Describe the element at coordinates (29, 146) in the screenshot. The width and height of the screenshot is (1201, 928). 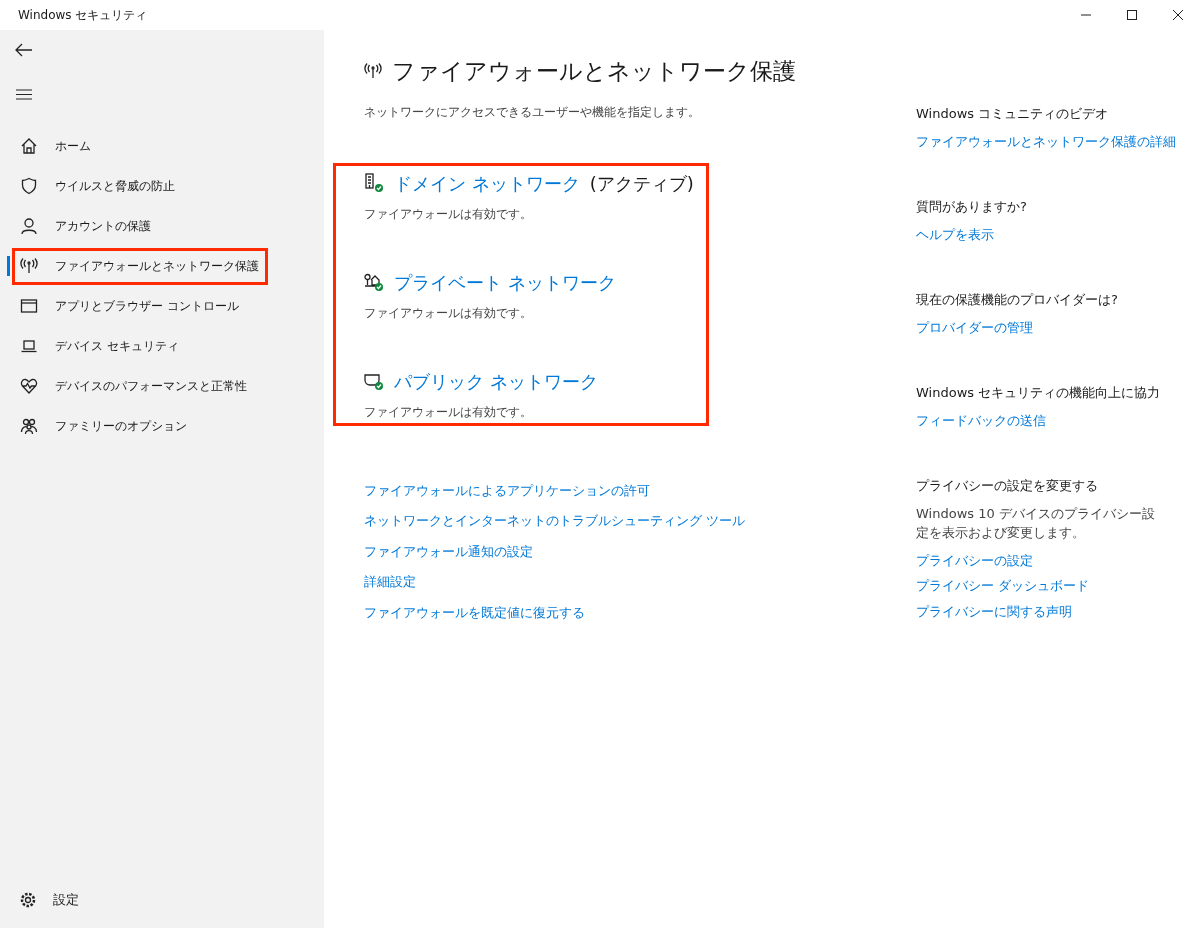
I see `home-icon` at that location.